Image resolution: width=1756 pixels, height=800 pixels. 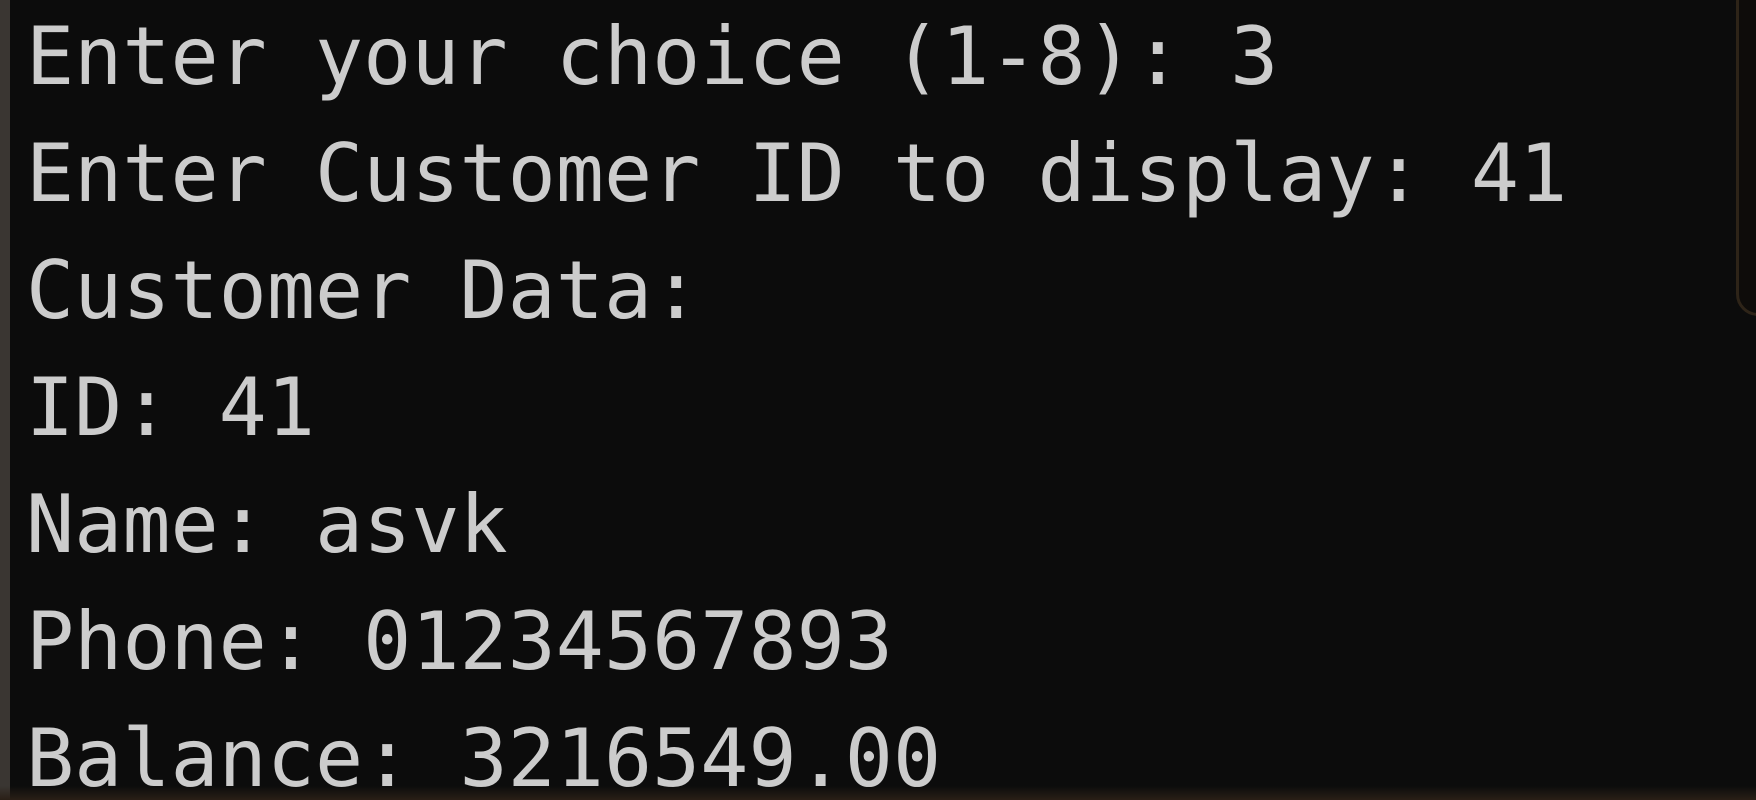 I want to click on bottom-edge-glow, so click(x=878, y=793).